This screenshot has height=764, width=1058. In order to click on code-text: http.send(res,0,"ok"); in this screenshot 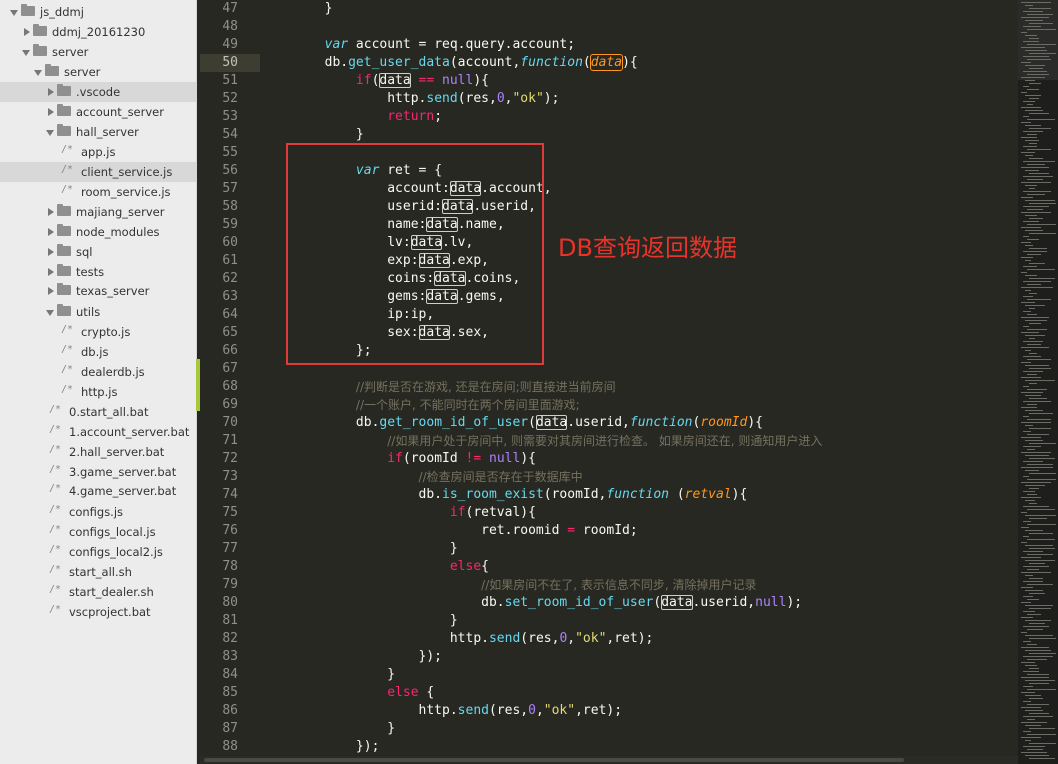, I will do `click(410, 99)`.